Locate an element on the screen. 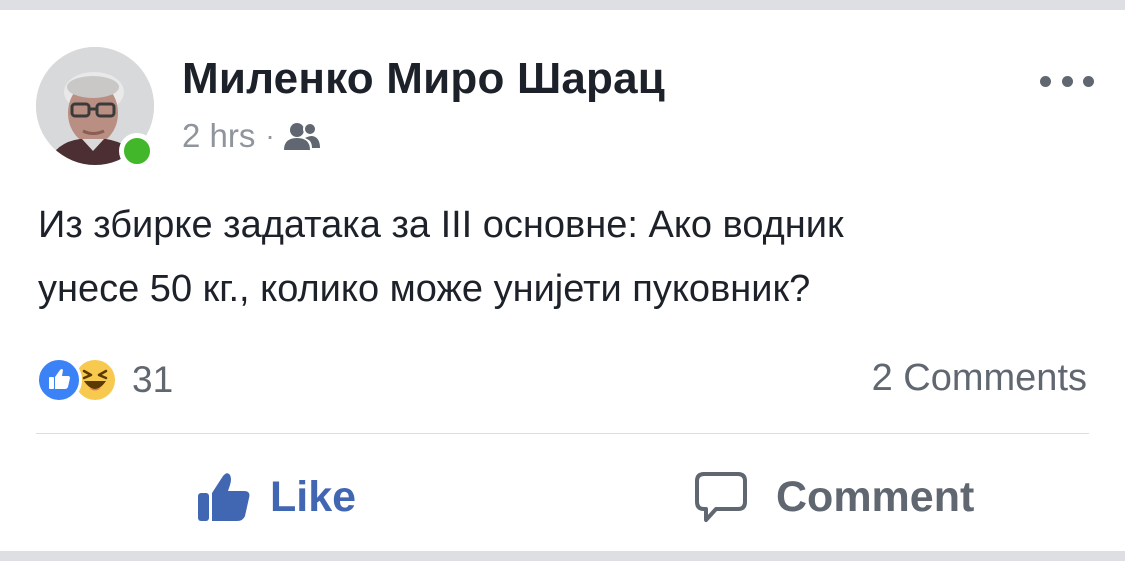 The height and width of the screenshot is (561, 1125). online-status-indicator is located at coordinates (137, 151).